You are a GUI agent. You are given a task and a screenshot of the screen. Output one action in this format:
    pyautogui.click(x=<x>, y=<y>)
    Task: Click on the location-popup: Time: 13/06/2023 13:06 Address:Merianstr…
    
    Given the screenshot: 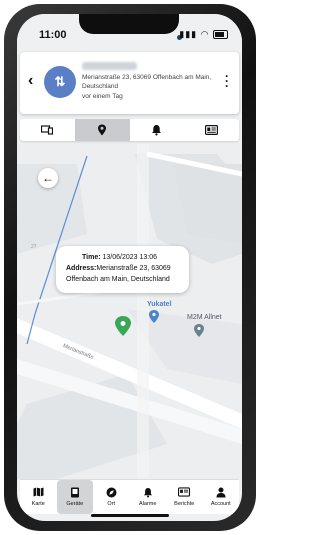 What is the action you would take?
    pyautogui.click(x=122, y=269)
    